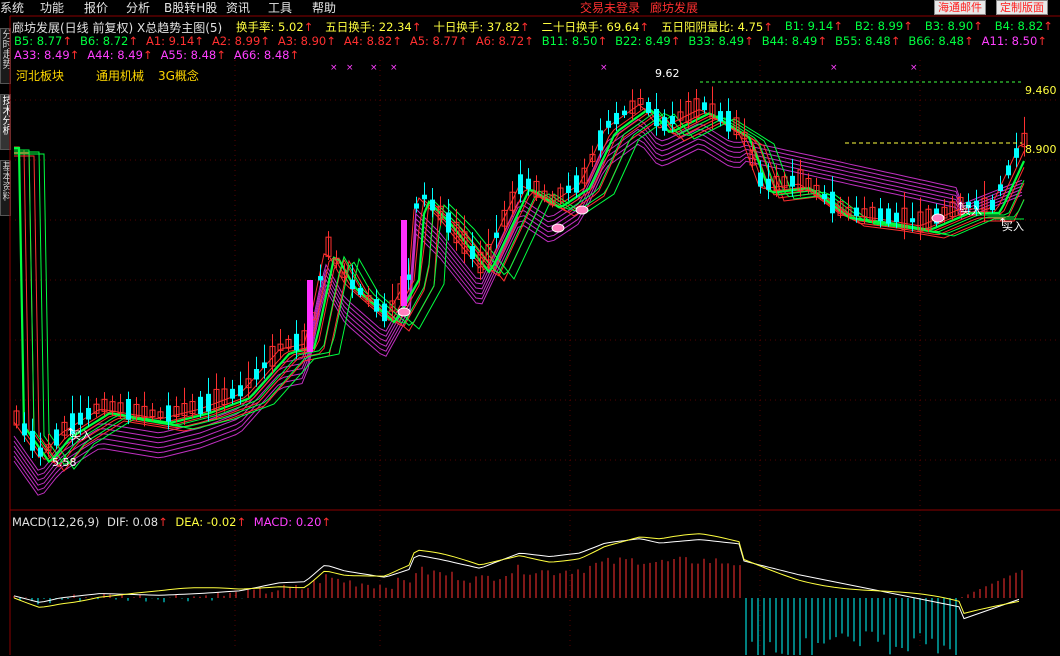 Image resolution: width=1060 pixels, height=656 pixels. I want to click on indicator-a33: A33: 8.49↑, so click(47, 55).